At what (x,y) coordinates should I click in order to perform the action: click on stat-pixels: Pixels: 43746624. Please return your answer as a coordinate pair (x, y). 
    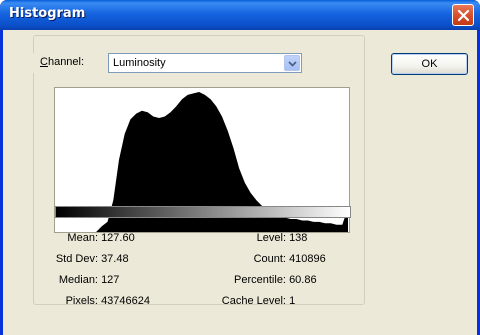
    Looking at the image, I should click on (93, 301).